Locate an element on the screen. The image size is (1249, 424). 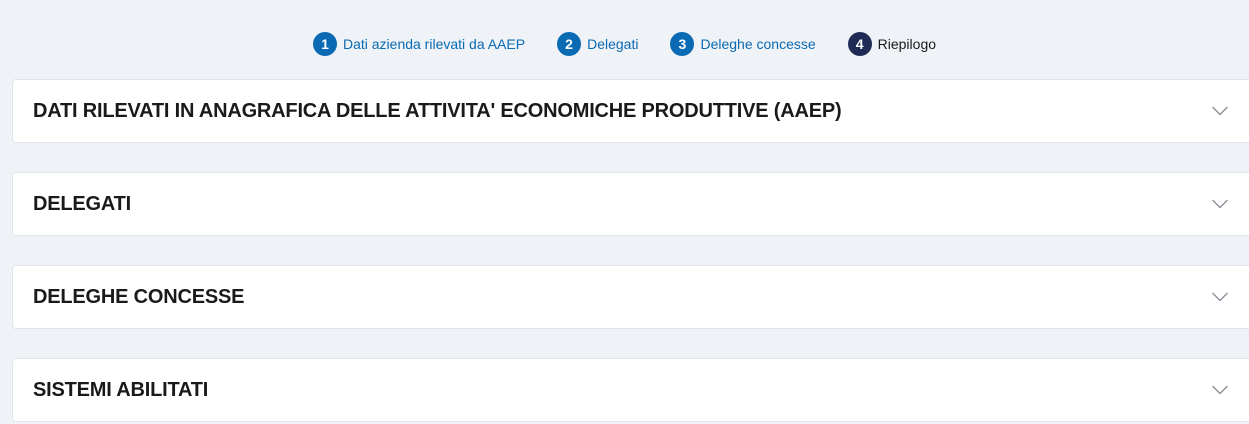
step-deleghe-concesse: 3 Deleghe concesse is located at coordinates (743, 44).